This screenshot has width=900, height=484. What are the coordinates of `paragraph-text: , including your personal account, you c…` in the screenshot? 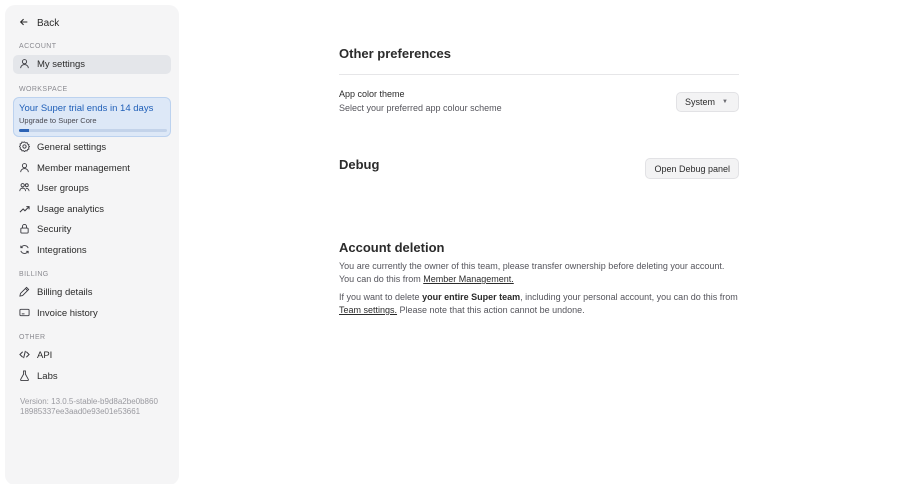 It's located at (629, 297).